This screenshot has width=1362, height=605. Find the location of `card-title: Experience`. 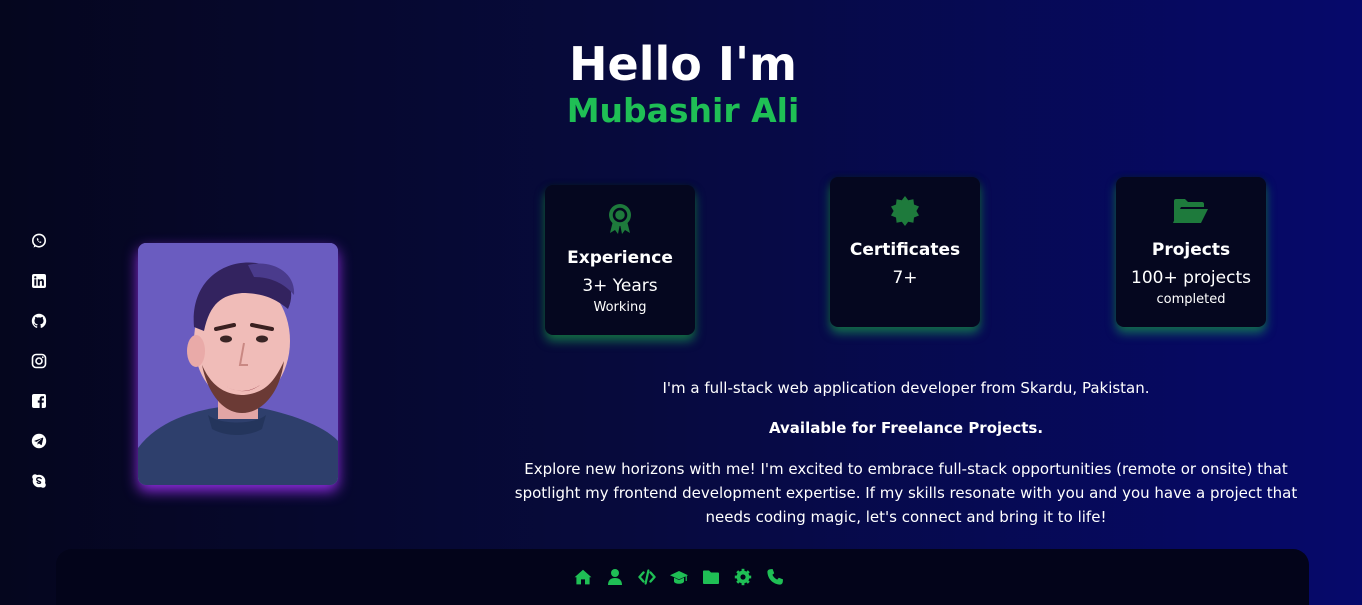

card-title: Experience is located at coordinates (620, 258).